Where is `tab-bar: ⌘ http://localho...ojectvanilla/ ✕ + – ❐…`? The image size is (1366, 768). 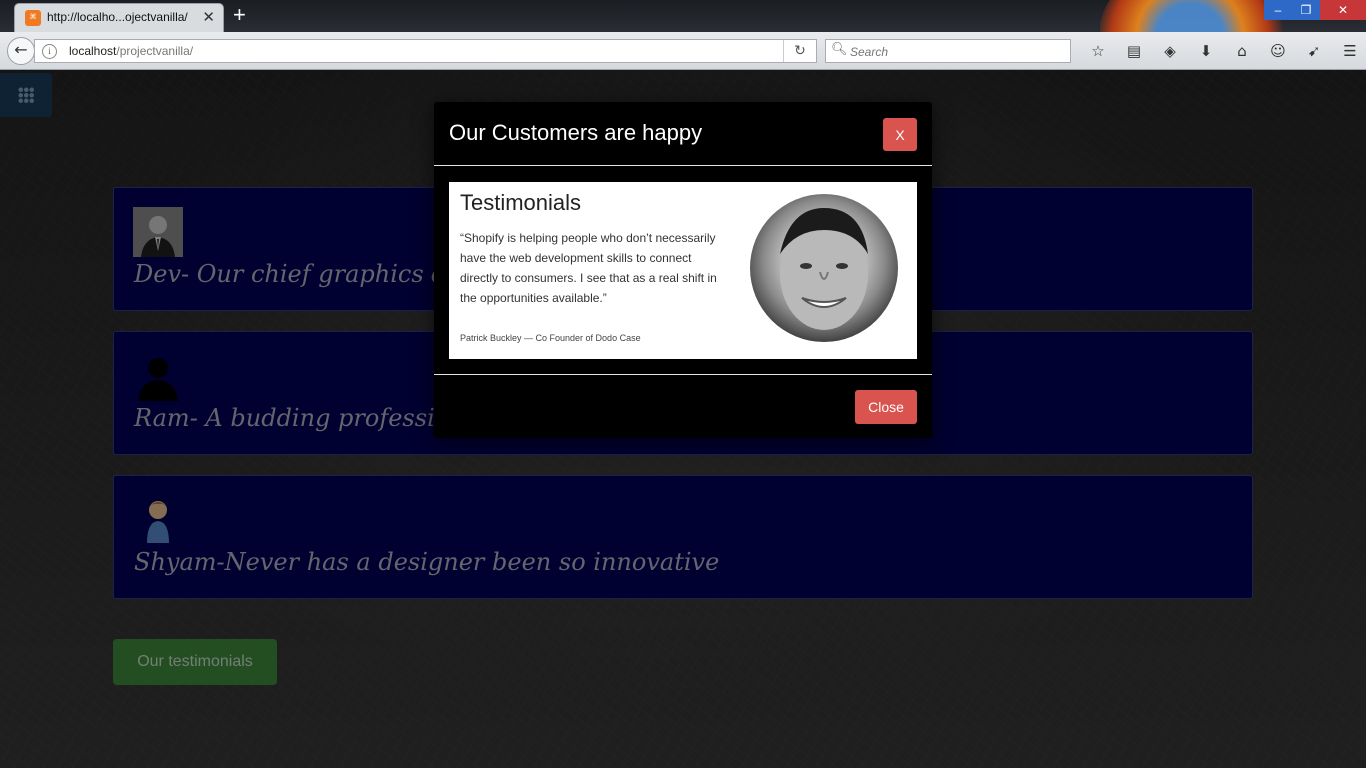 tab-bar: ⌘ http://localho...ojectvanilla/ ✕ + – ❐… is located at coordinates (683, 16).